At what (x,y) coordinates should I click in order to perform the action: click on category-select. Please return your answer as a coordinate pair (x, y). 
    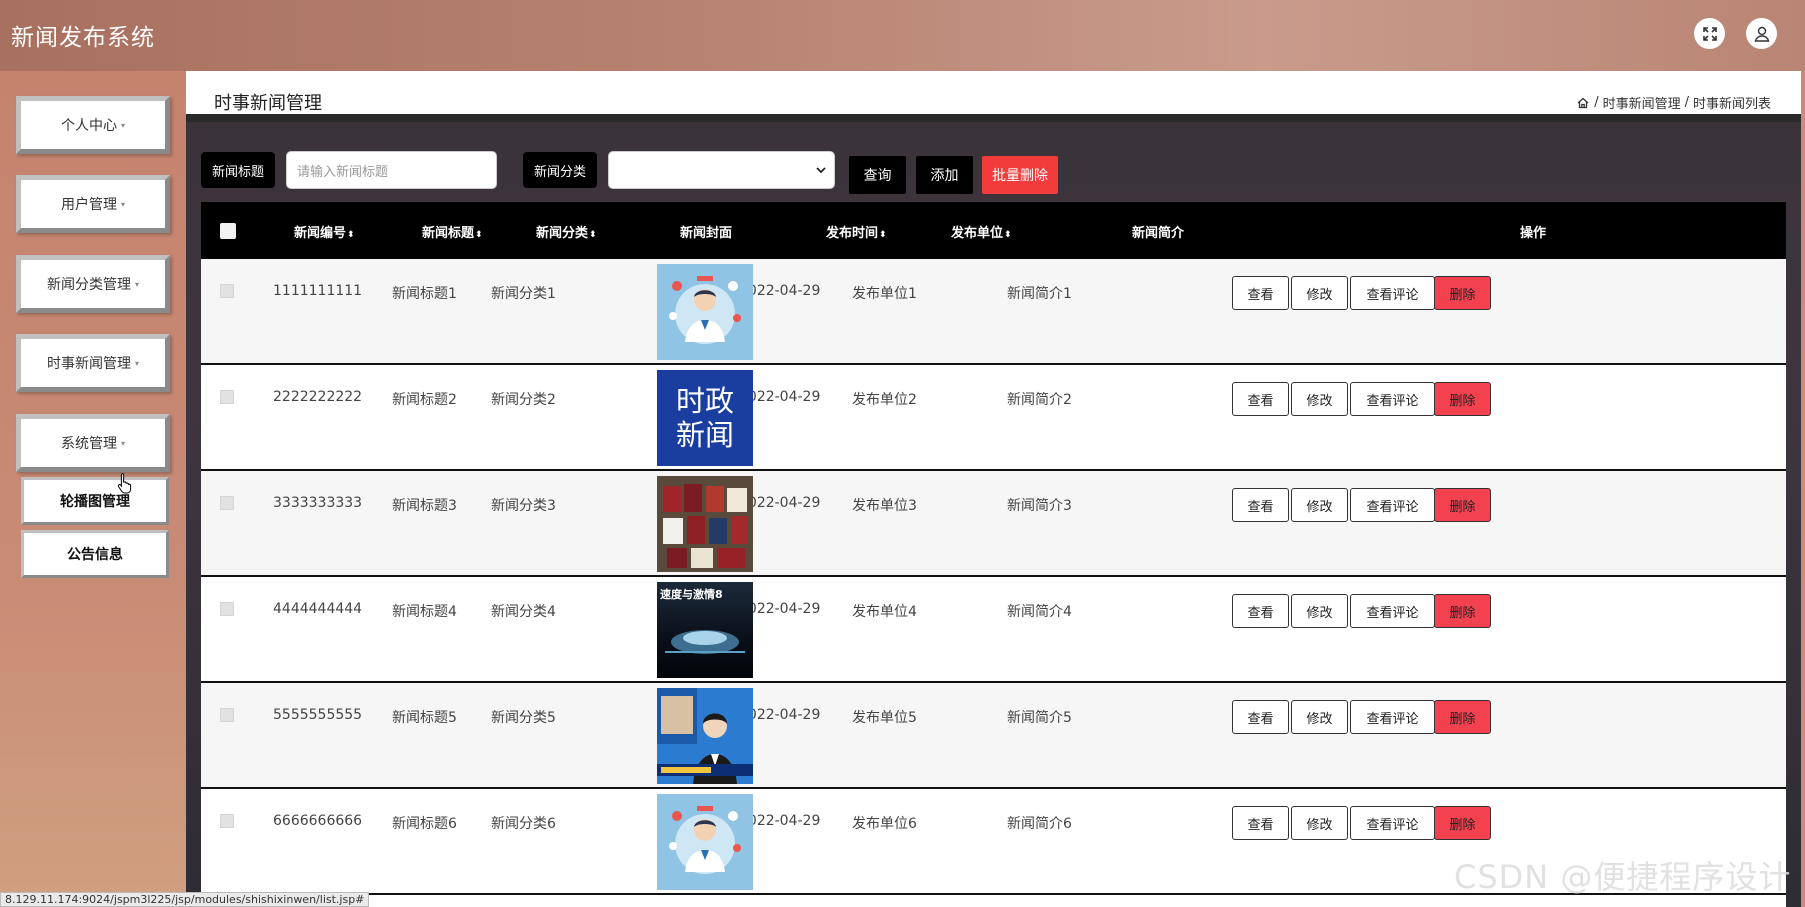
    Looking at the image, I should click on (721, 170).